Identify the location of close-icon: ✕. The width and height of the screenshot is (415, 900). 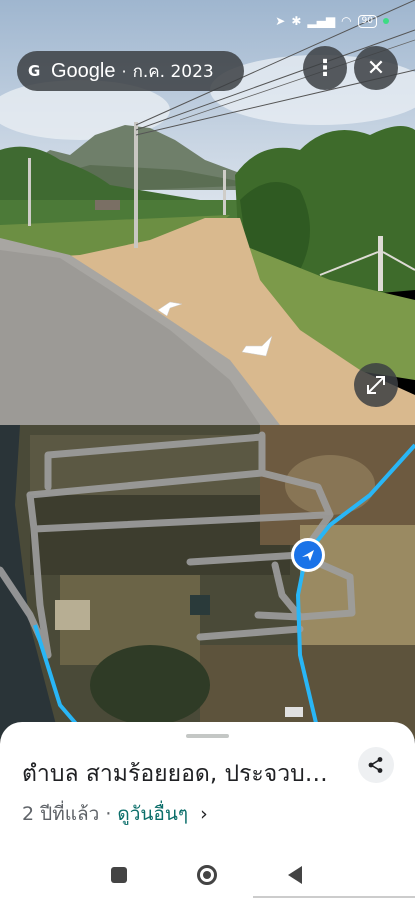
(376, 68).